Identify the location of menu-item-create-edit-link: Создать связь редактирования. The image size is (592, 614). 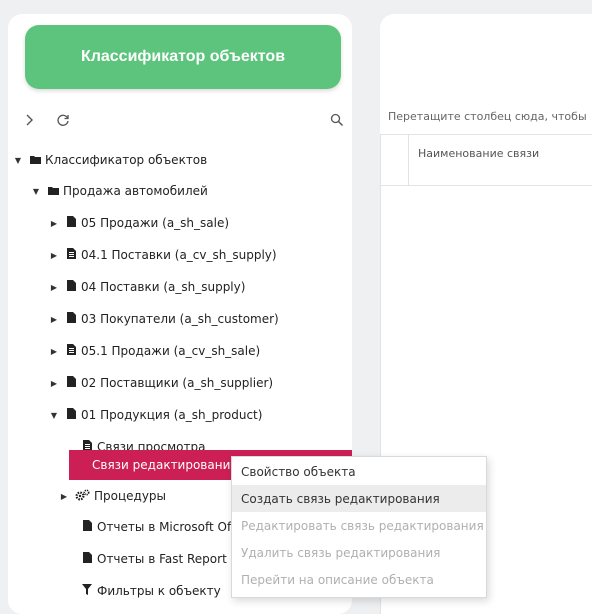
(359, 498).